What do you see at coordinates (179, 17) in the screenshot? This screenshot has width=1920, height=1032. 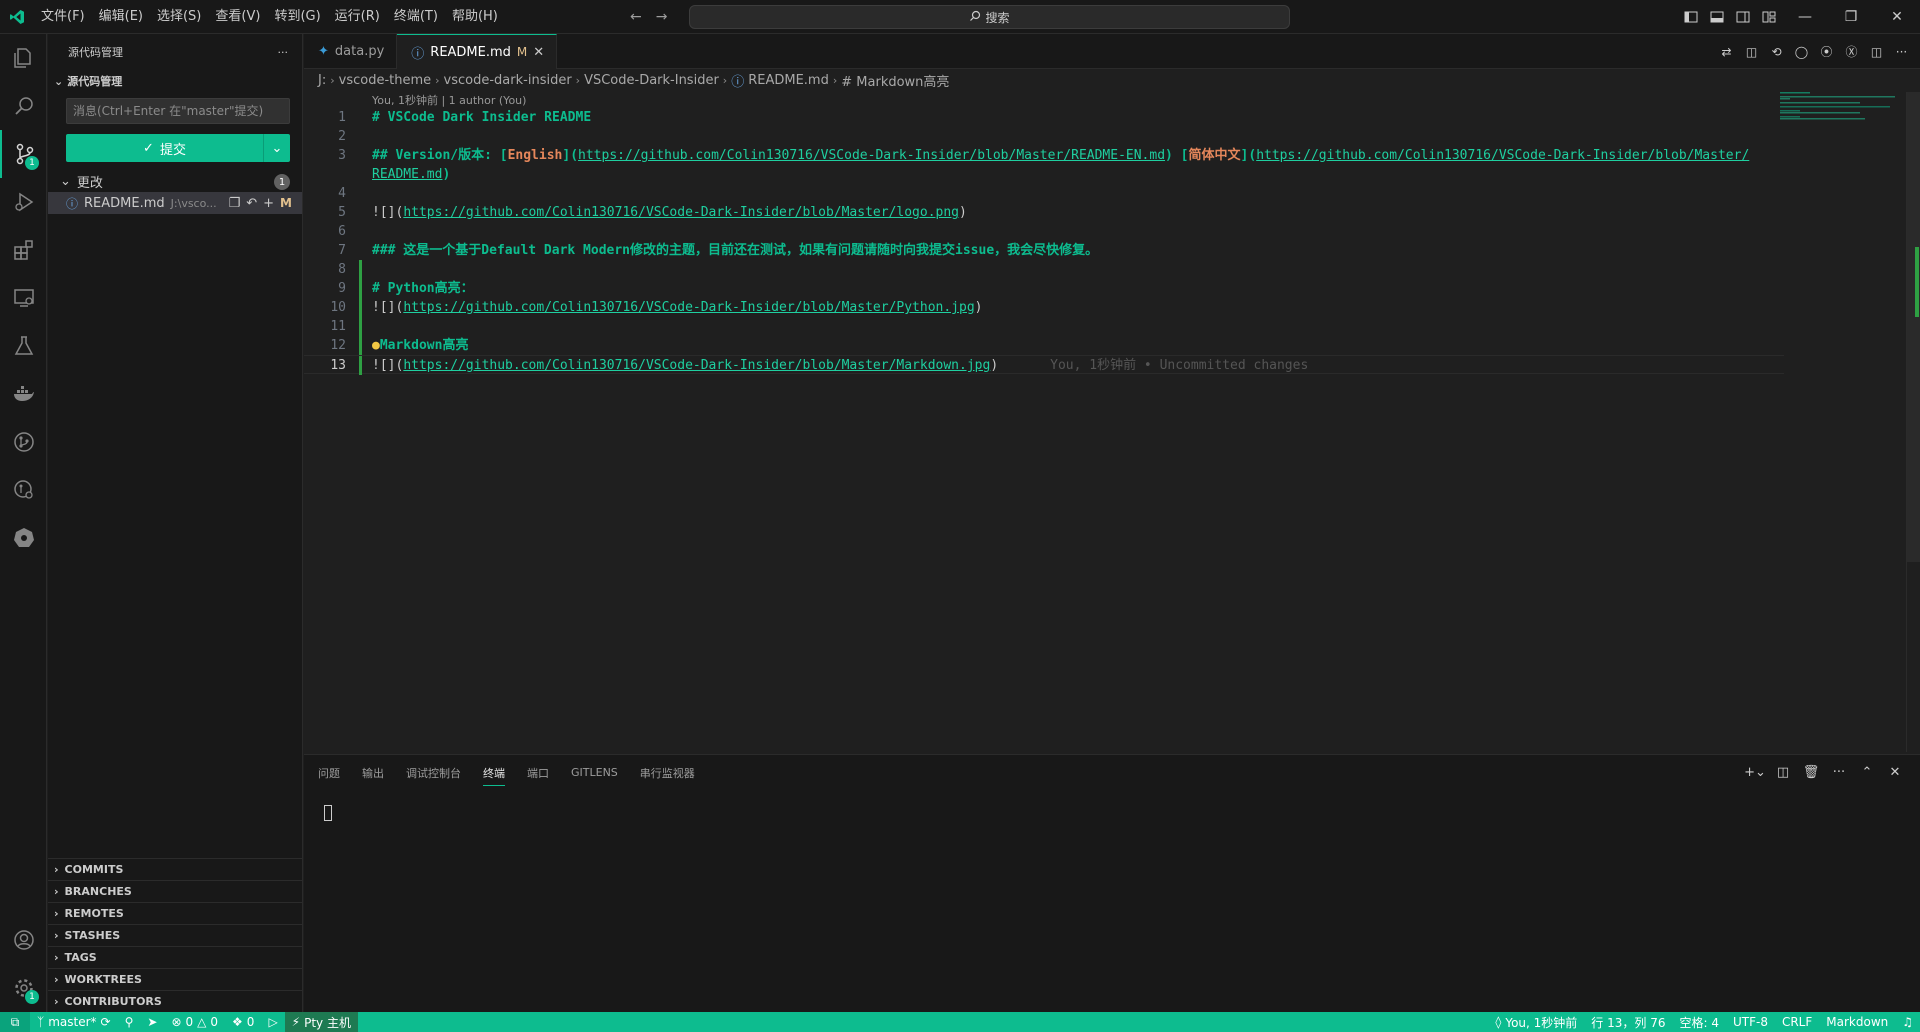 I see `menu-selection: 选择(S)` at bounding box center [179, 17].